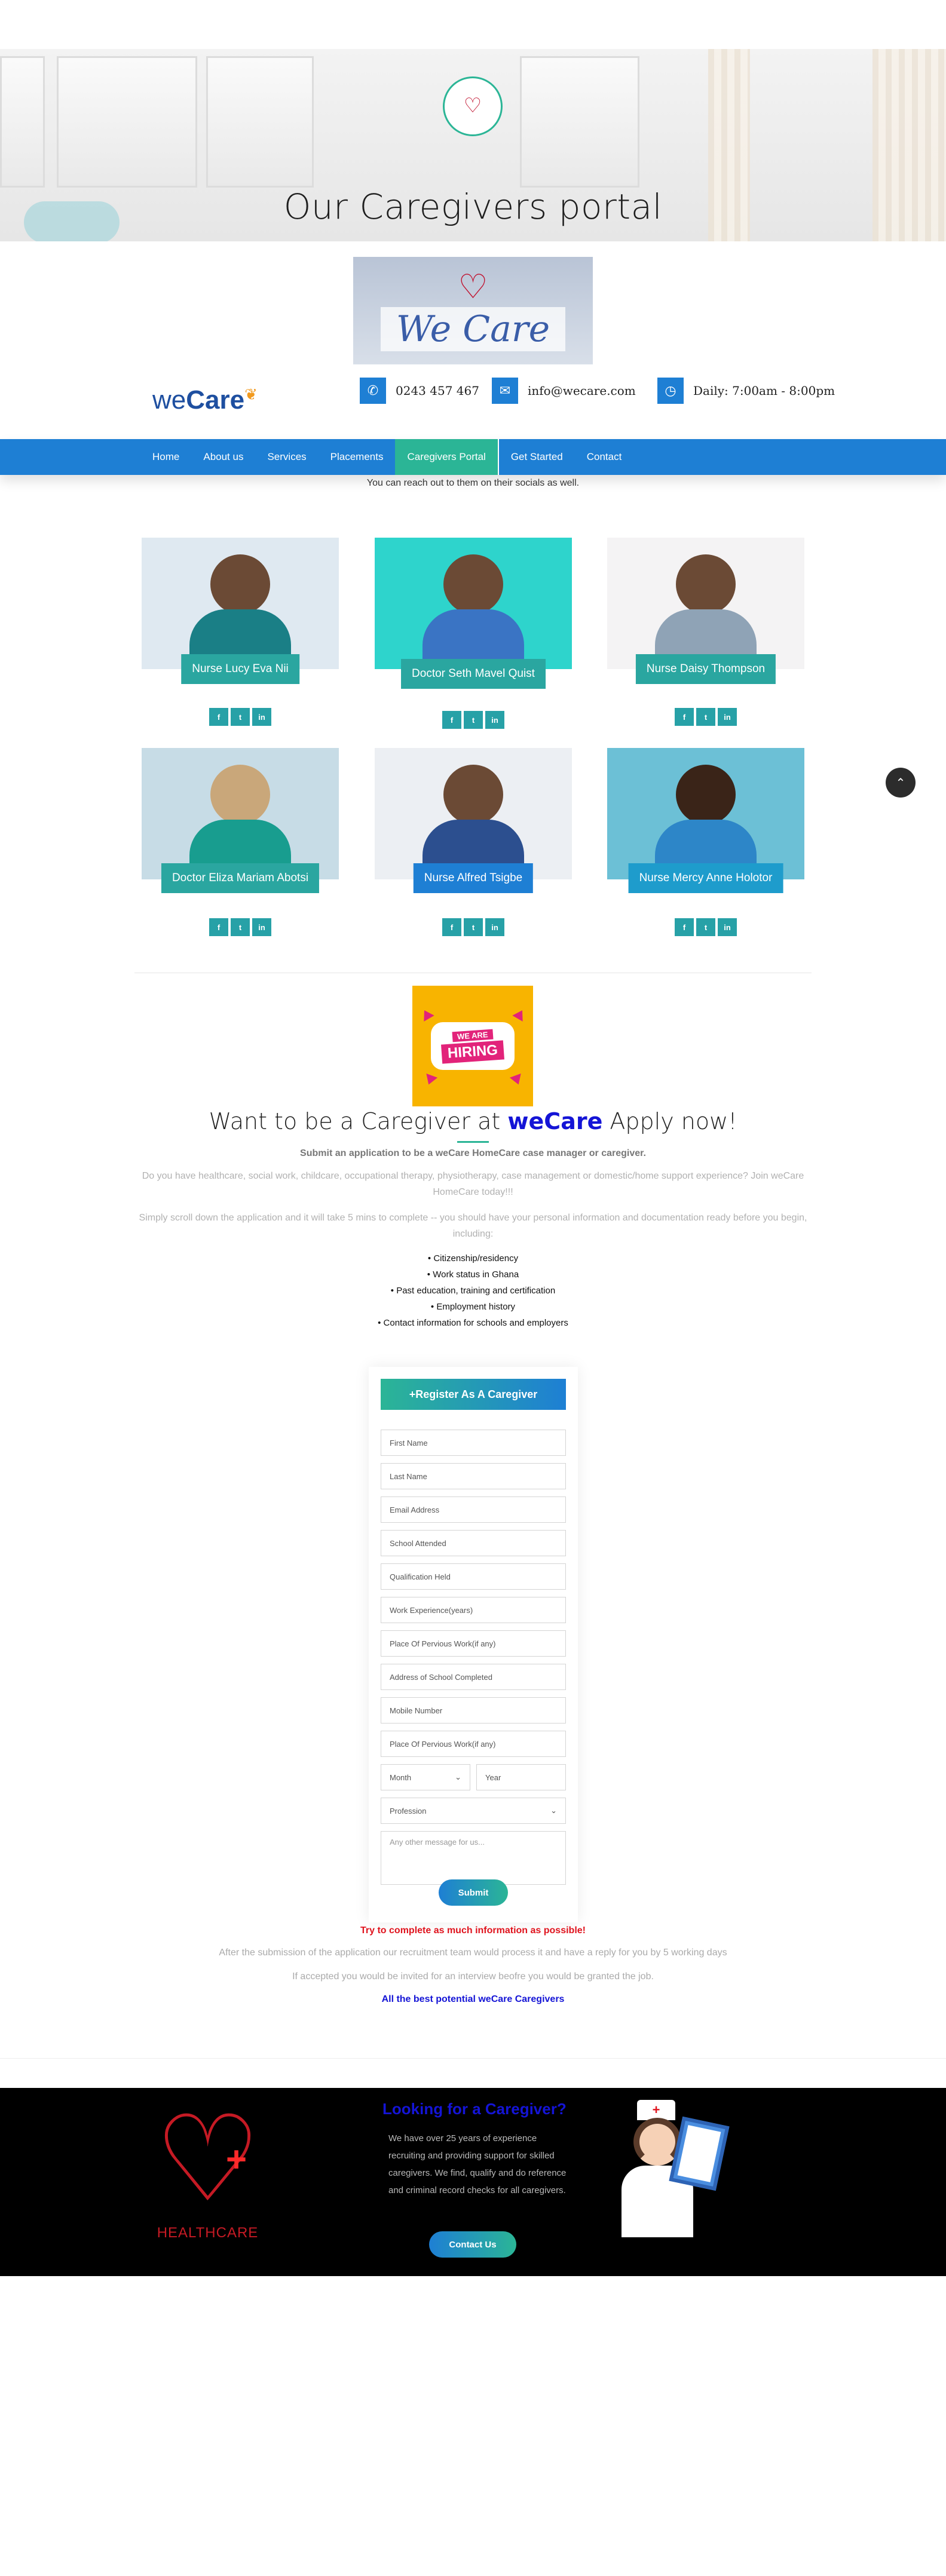 The image size is (946, 2576). Describe the element at coordinates (223, 457) in the screenshot. I see `nav-about: About us` at that location.